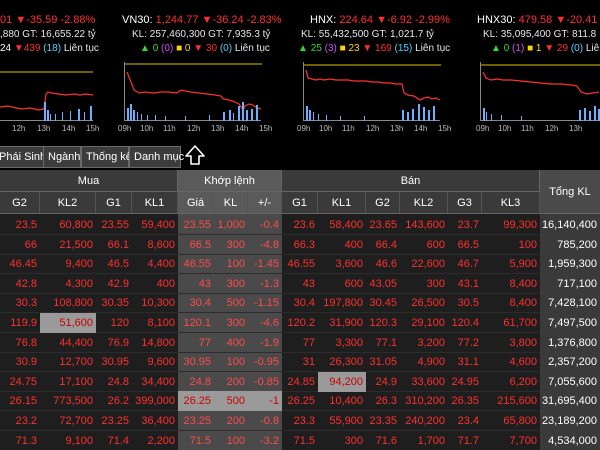 The height and width of the screenshot is (450, 600). I want to click on price-cell: 4,300, so click(68, 284).